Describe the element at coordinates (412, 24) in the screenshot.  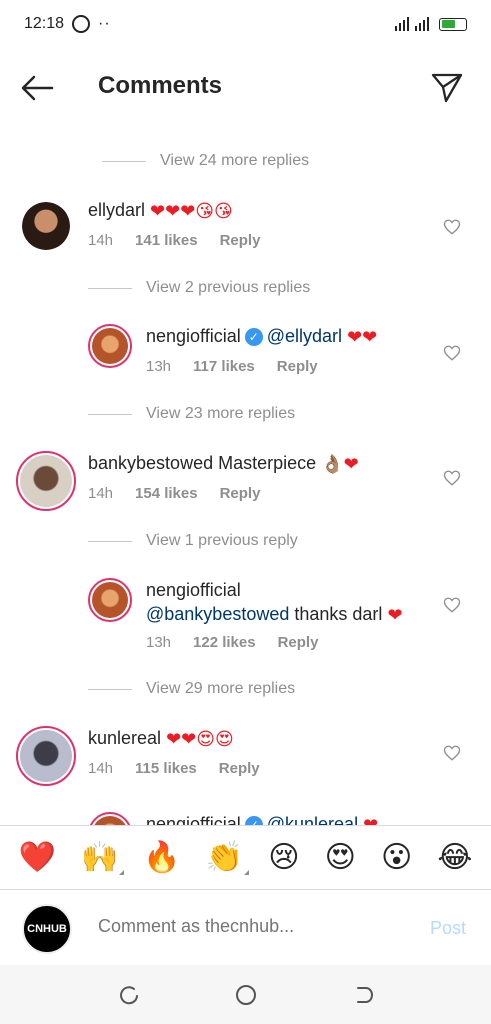
I see `signal-icon` at that location.